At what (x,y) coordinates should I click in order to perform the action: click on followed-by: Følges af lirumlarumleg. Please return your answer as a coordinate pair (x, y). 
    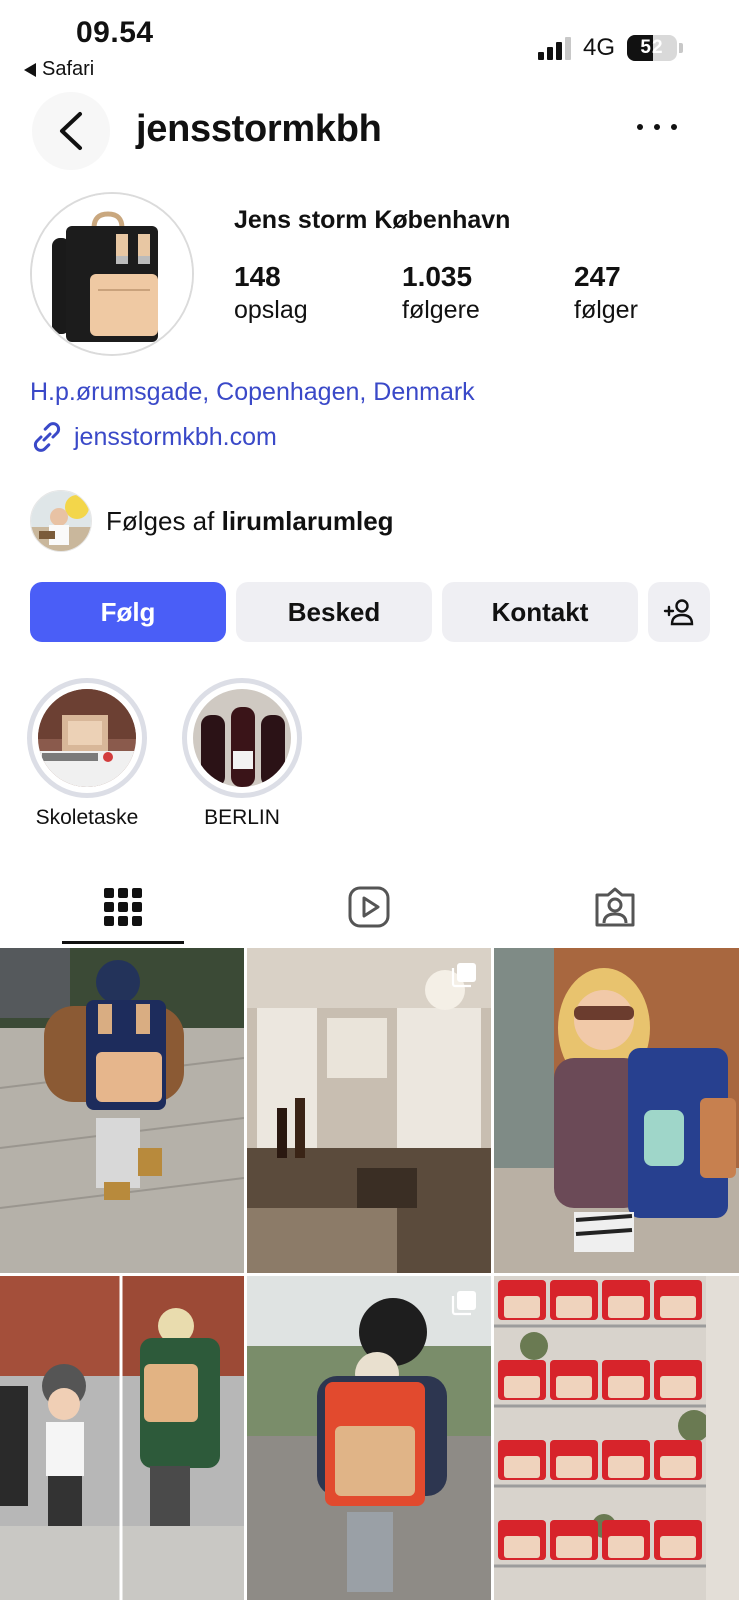
    Looking at the image, I should click on (212, 521).